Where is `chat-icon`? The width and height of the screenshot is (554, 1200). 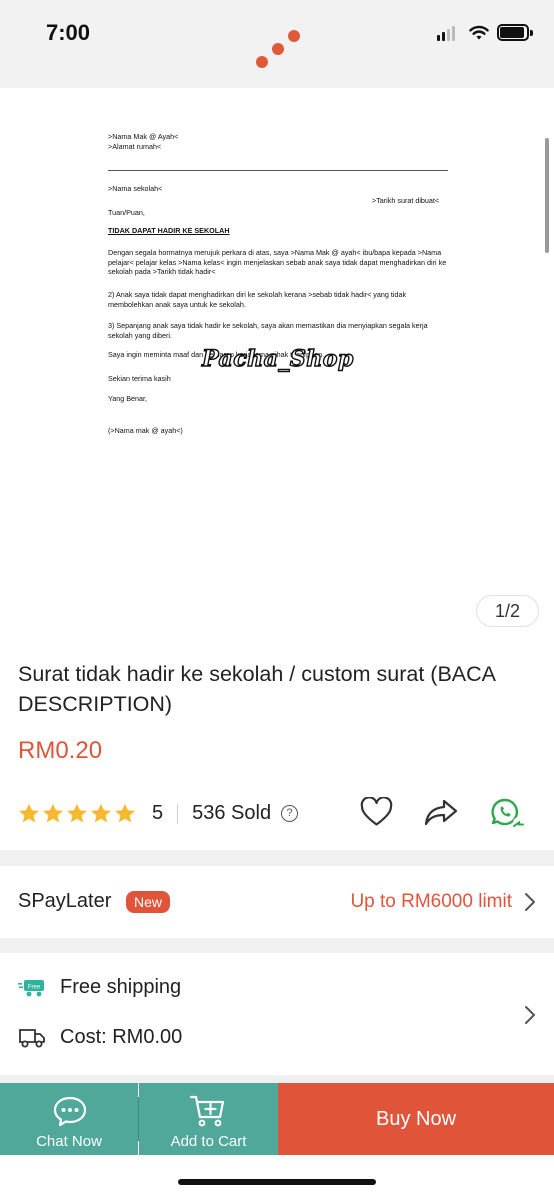 chat-icon is located at coordinates (70, 1111).